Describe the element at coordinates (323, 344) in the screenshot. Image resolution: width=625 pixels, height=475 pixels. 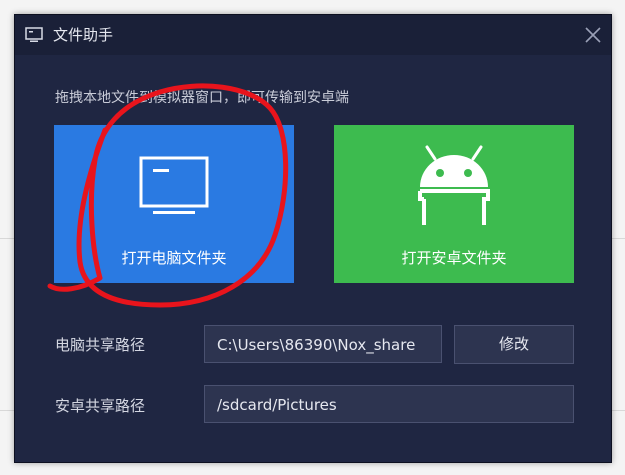
I see `pc-share-path-field: C:\Users\86390\Nox_share` at that location.